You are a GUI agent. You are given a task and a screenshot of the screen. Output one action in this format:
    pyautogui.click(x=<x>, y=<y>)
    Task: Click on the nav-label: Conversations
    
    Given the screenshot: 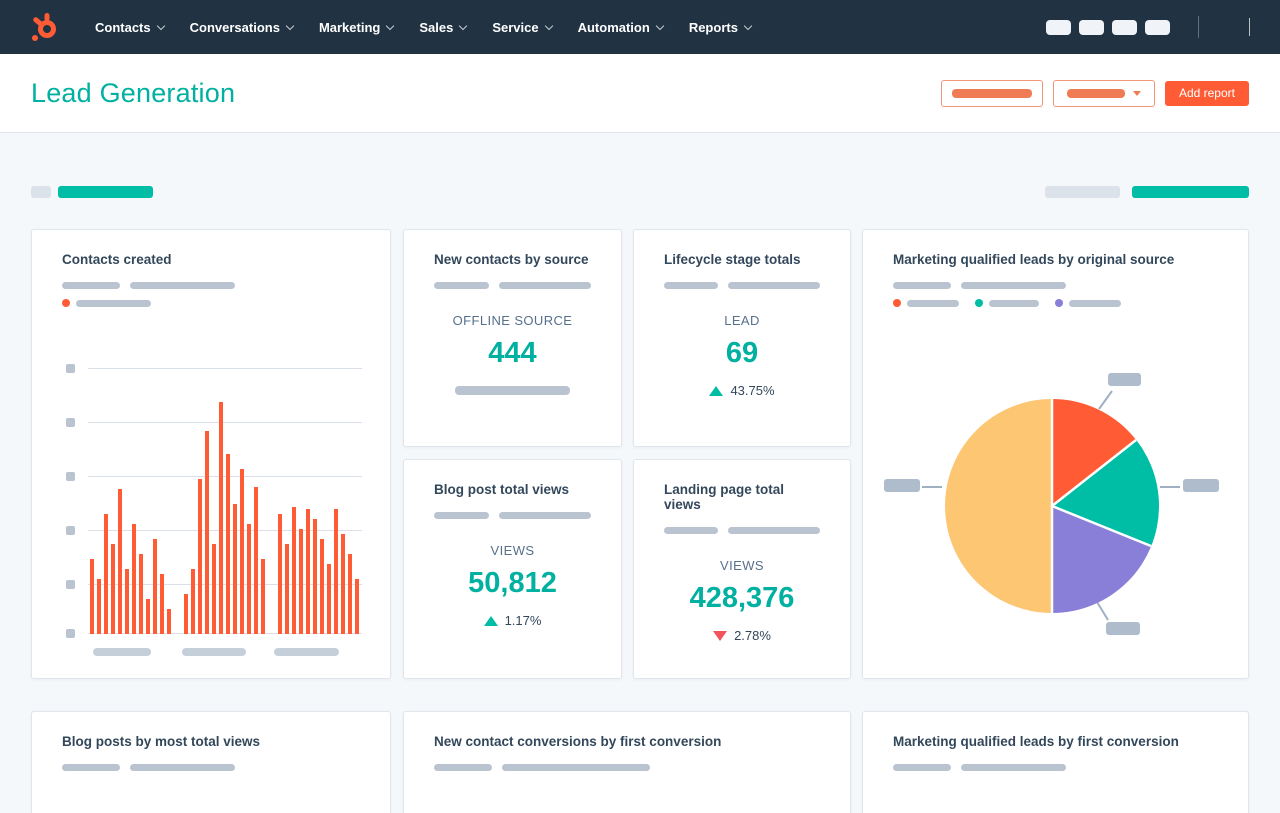 What is the action you would take?
    pyautogui.click(x=234, y=27)
    